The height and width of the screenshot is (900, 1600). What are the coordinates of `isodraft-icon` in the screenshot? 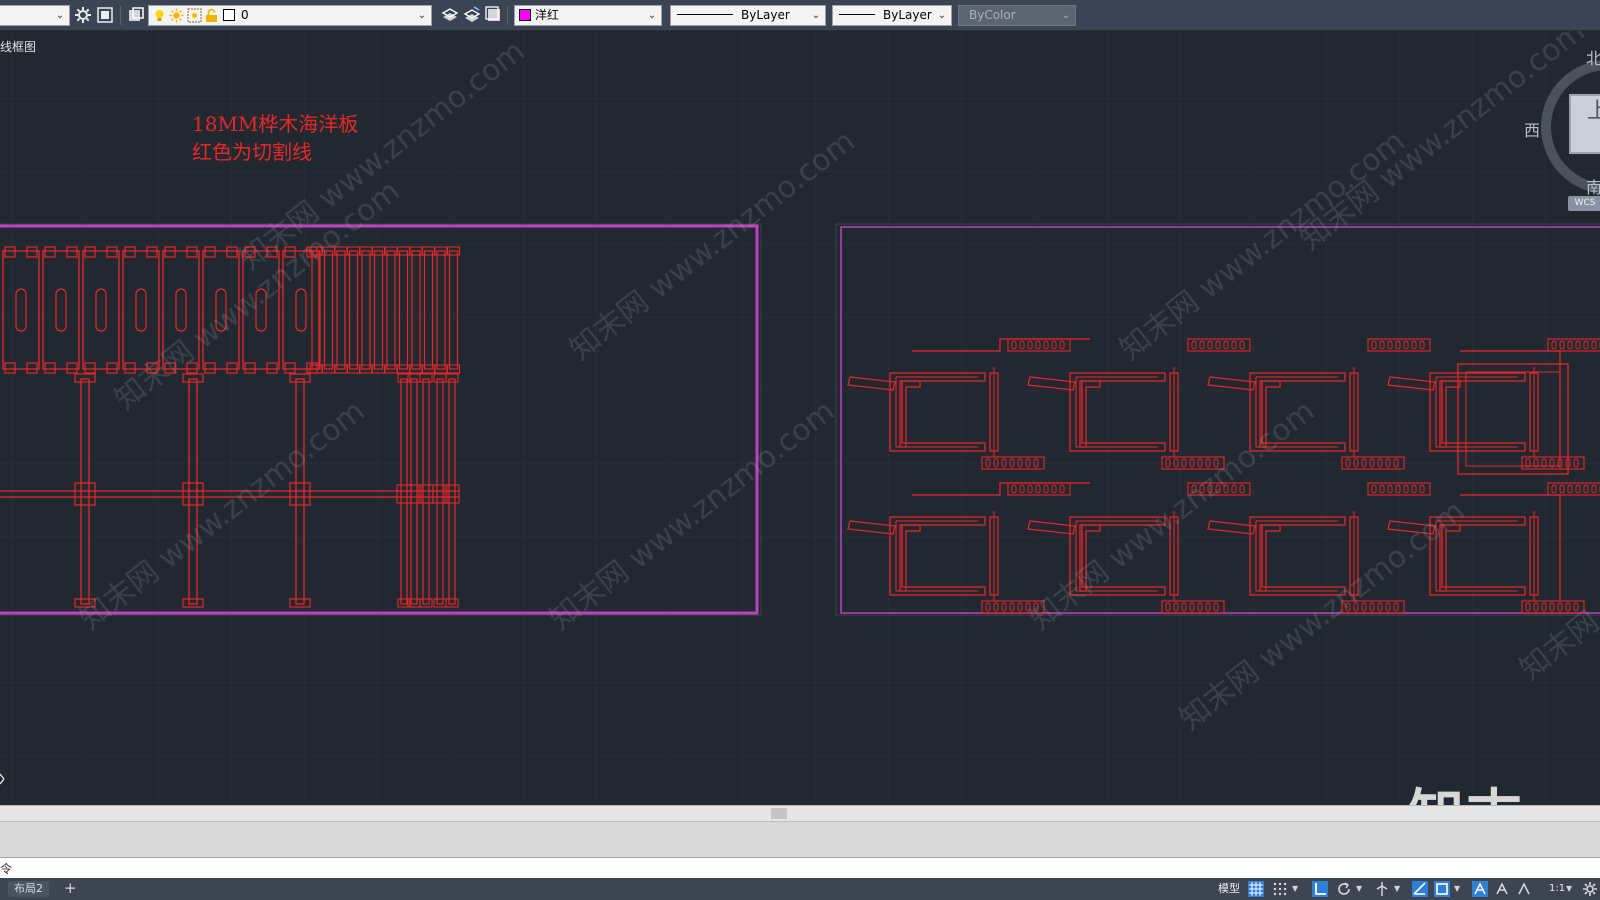 It's located at (1382, 889).